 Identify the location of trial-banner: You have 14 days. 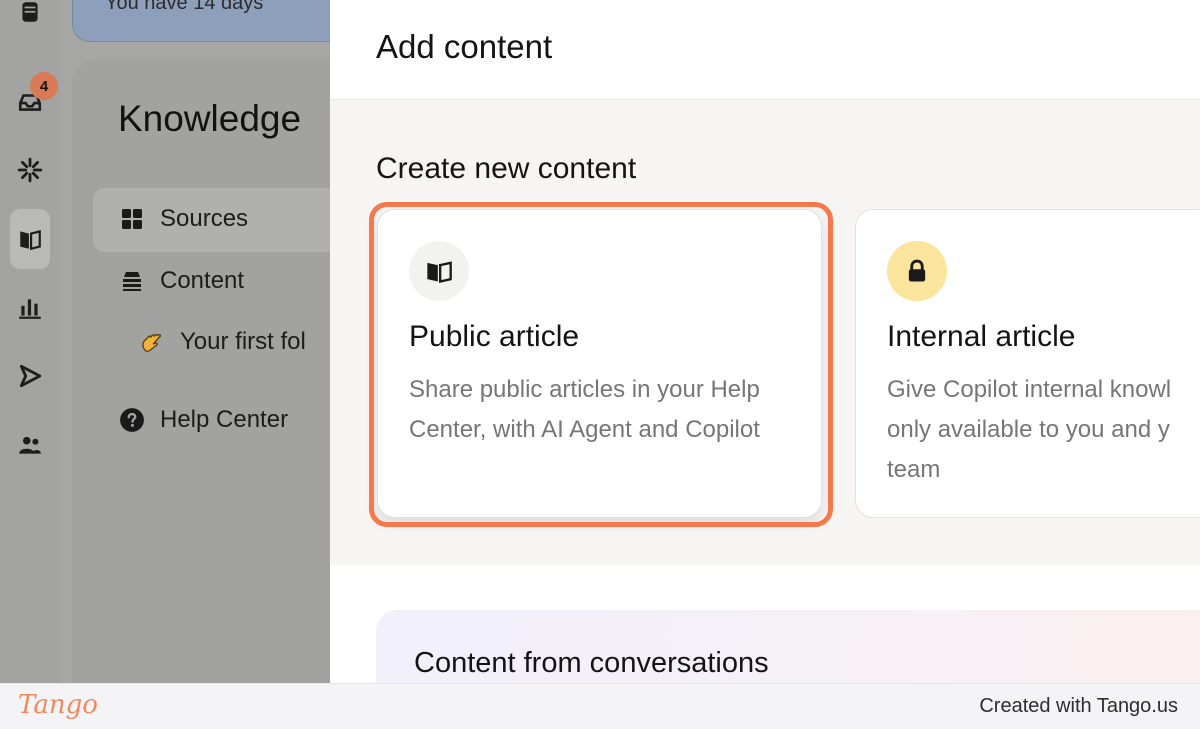
(217, 21).